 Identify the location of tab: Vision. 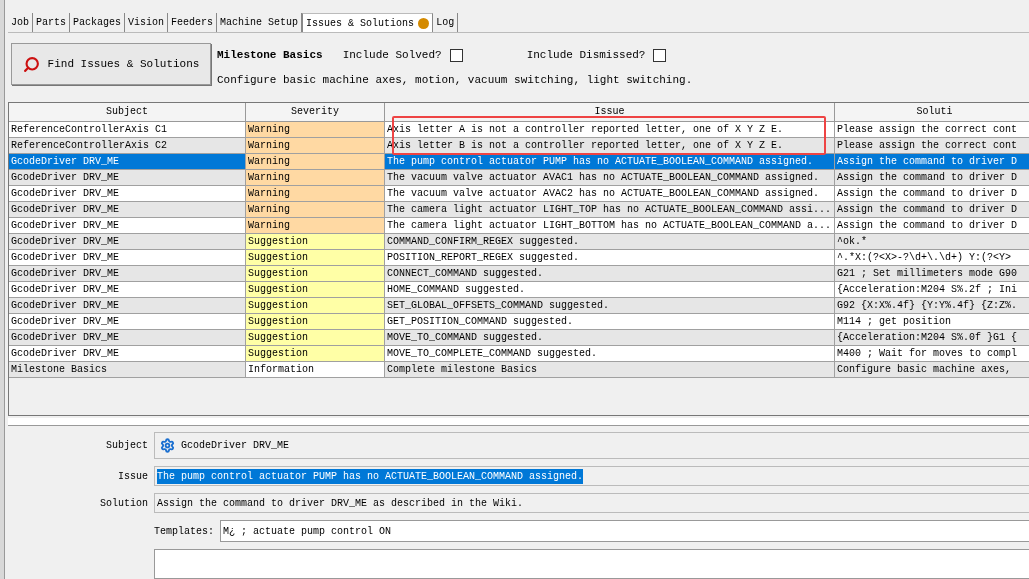
(147, 22).